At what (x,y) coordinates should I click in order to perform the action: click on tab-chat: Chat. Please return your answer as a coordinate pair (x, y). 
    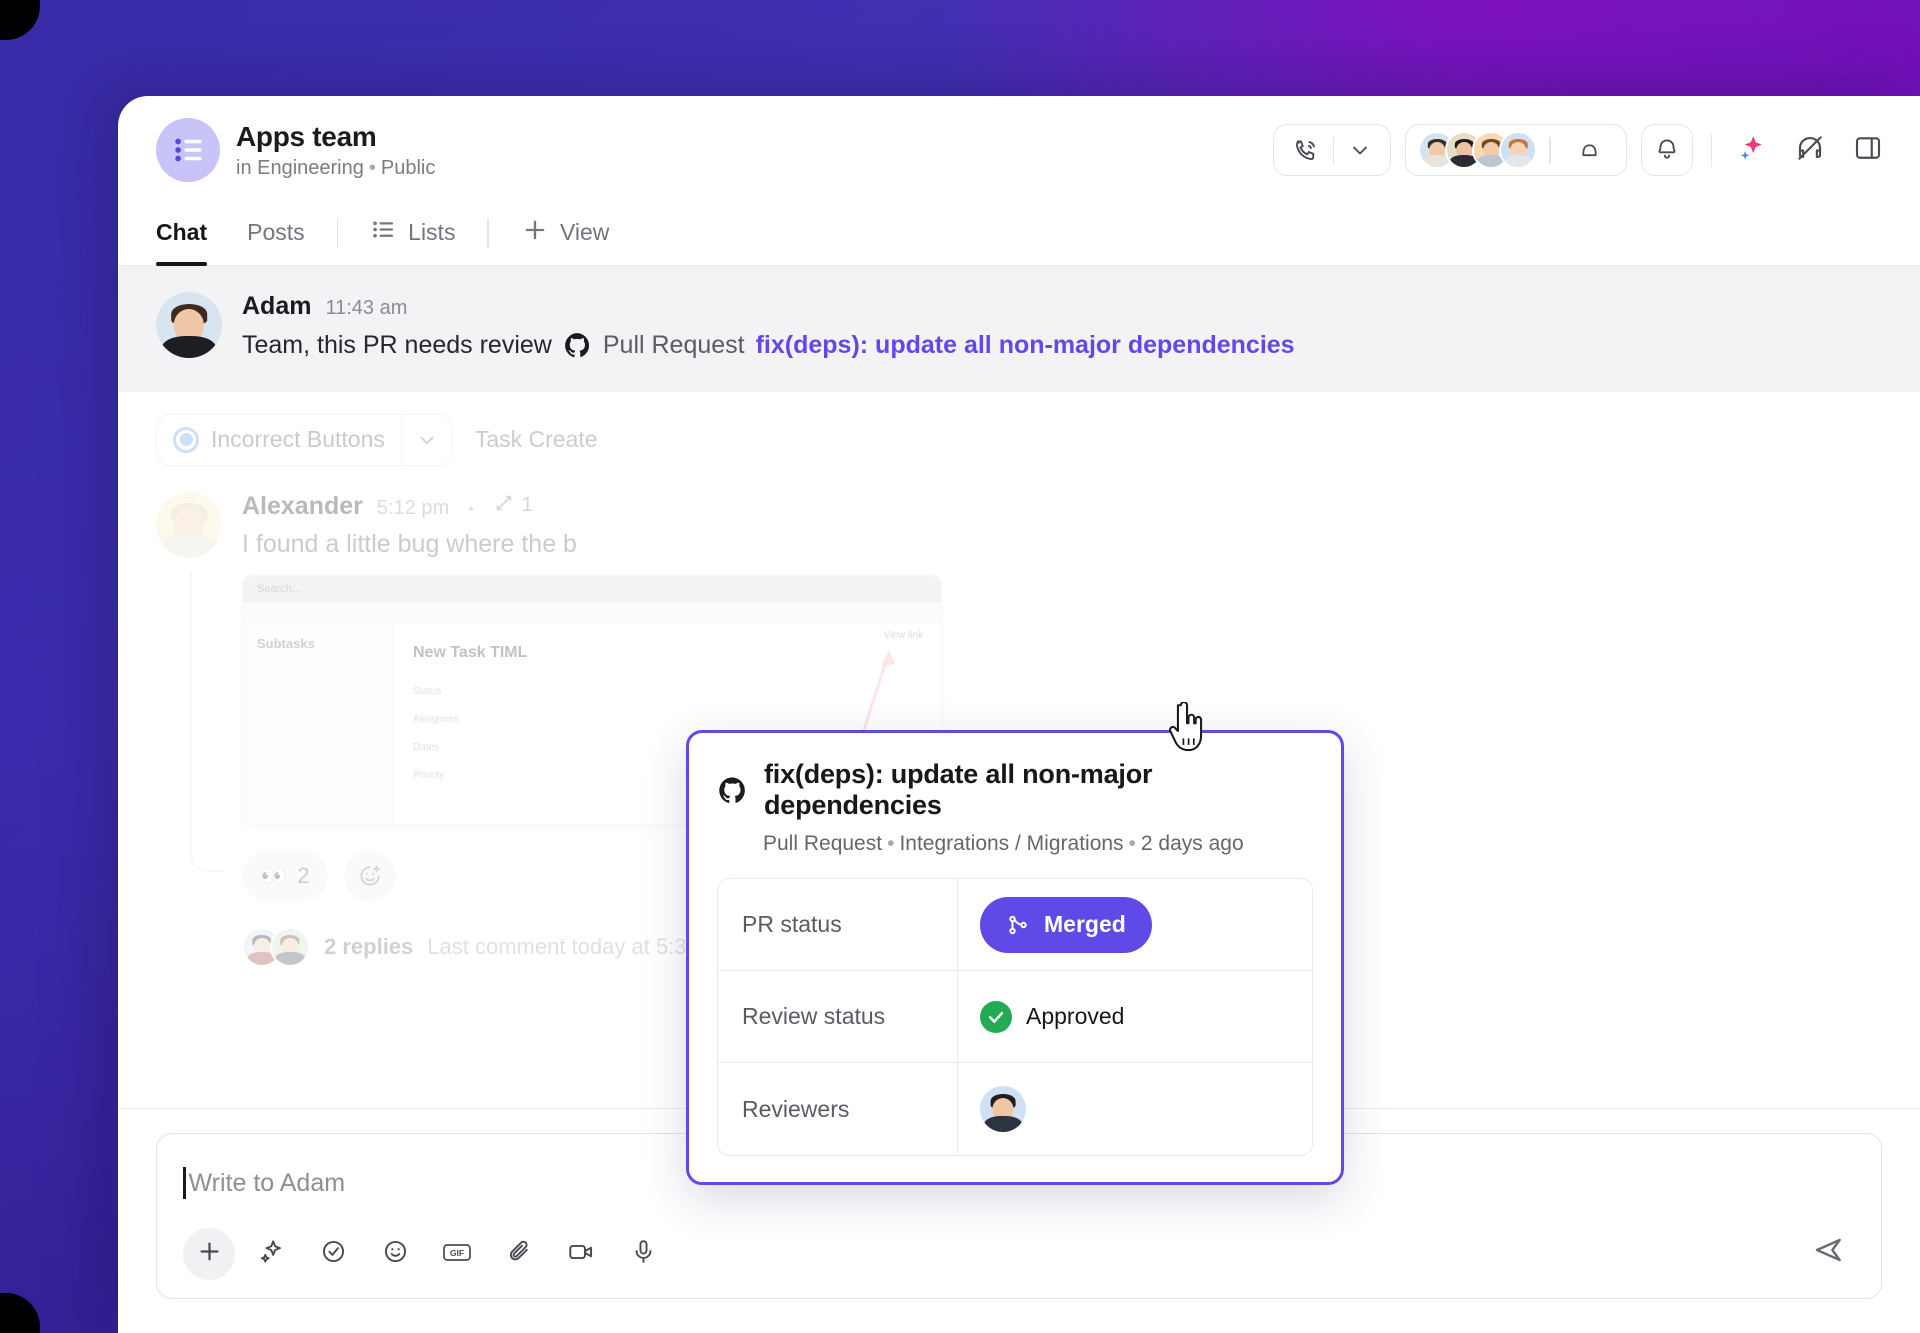
    Looking at the image, I should click on (191, 233).